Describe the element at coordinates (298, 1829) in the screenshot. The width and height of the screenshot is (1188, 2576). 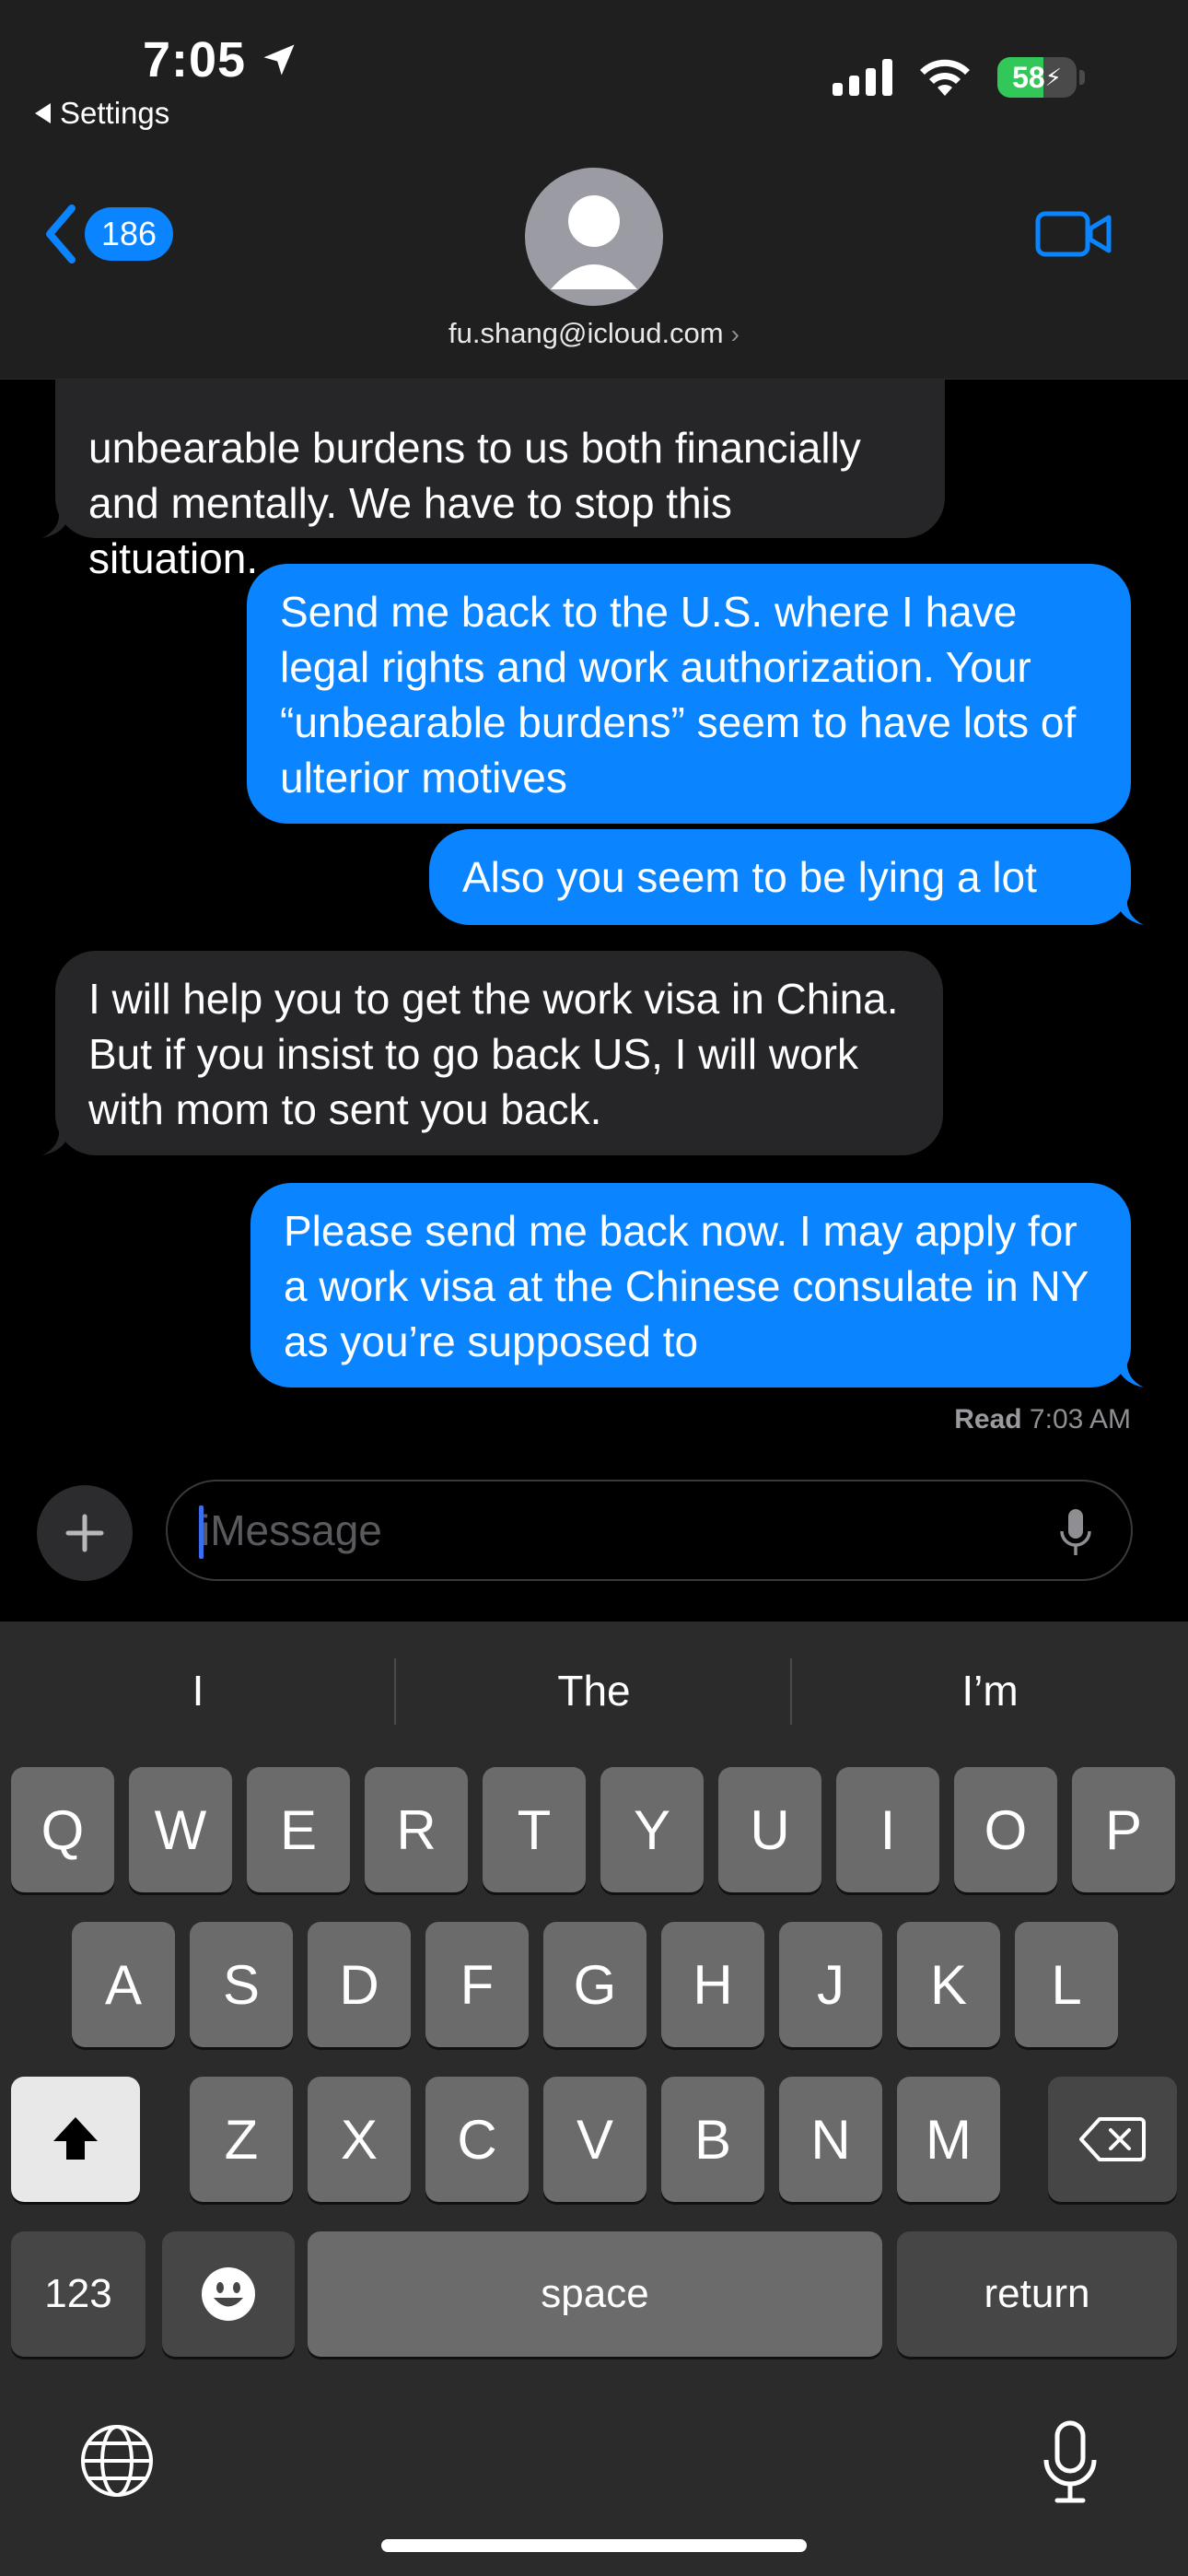
I see `key-e: E` at that location.